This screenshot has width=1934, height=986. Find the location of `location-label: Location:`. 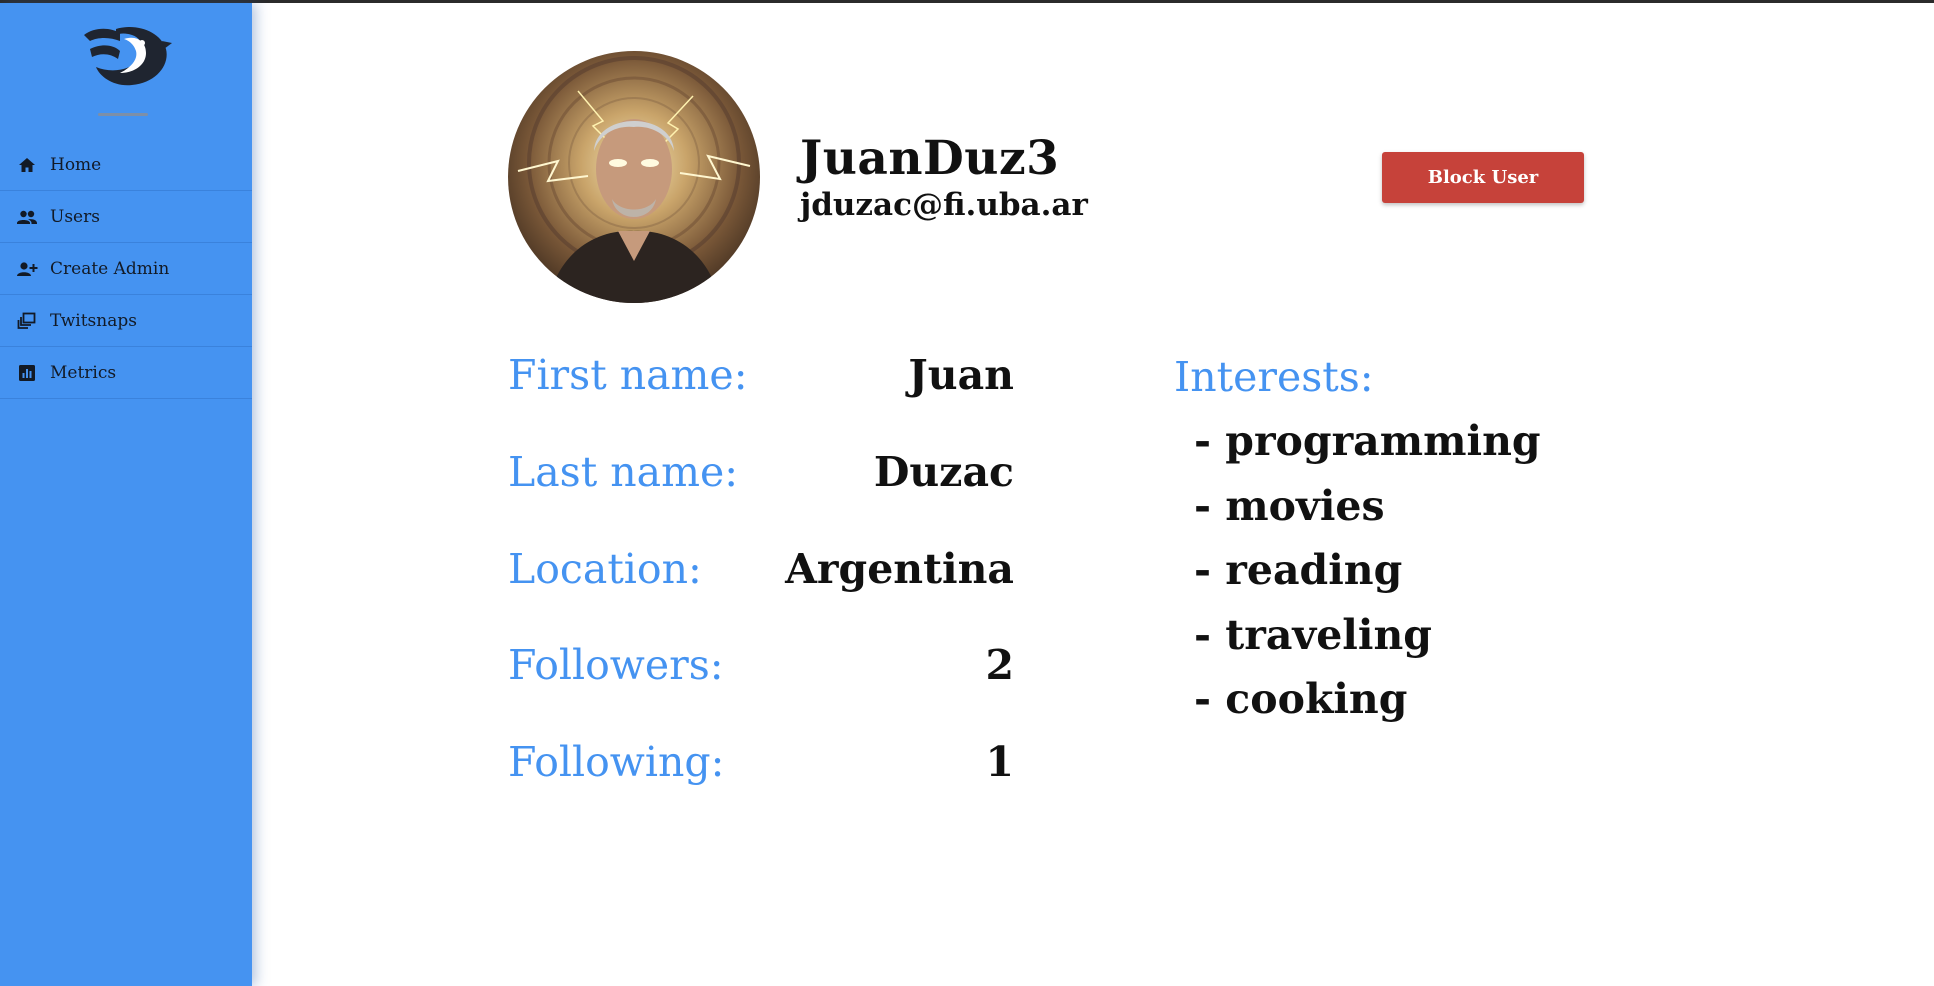

location-label: Location: is located at coordinates (605, 569).